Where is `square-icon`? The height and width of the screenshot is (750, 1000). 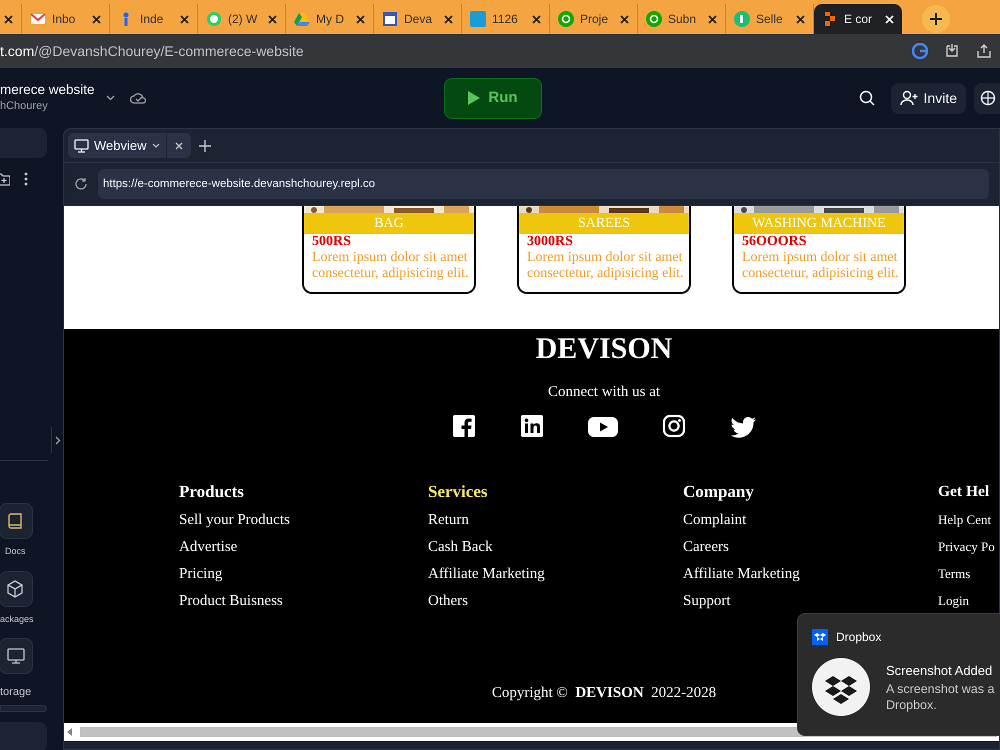 square-icon is located at coordinates (478, 19).